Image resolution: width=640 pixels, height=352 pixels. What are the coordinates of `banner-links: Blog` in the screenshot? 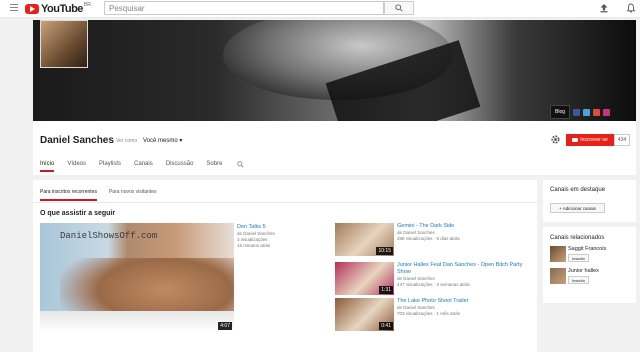 It's located at (590, 112).